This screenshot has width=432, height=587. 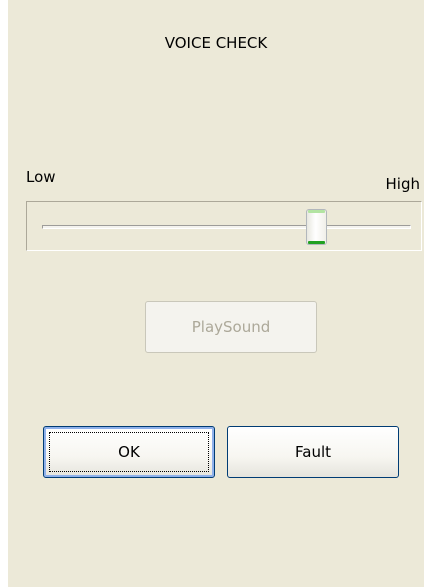 I want to click on slider-thumb, so click(x=317, y=227).